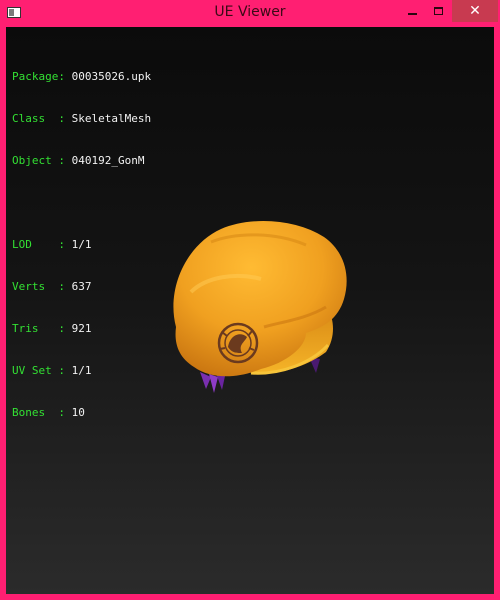 This screenshot has width=500, height=600. I want to click on close-icon: ✕, so click(475, 11).